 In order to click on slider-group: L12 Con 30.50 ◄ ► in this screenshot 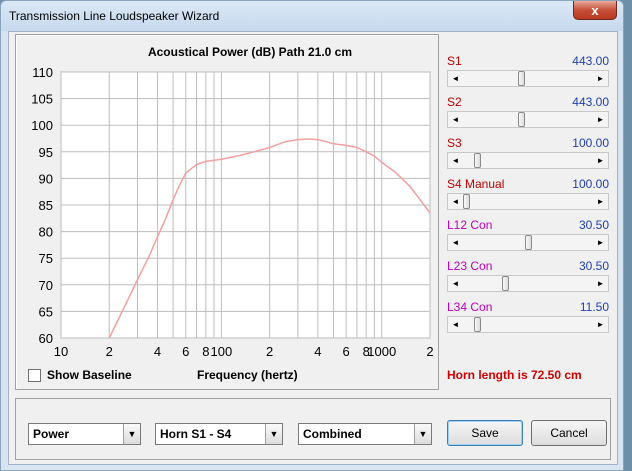, I will do `click(528, 234)`.